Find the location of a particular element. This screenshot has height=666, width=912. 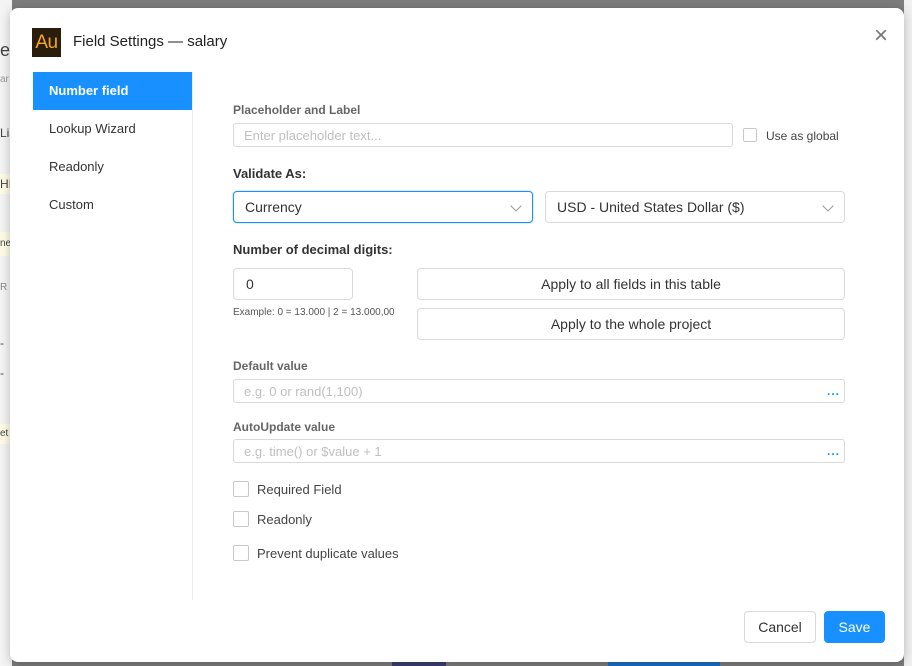

save-button: Save is located at coordinates (854, 627).